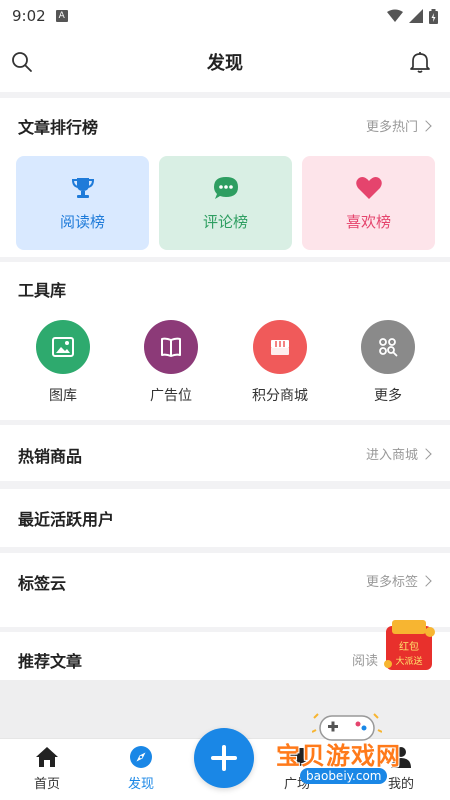  Describe the element at coordinates (63, 396) in the screenshot. I see `tool-gallery-label: 图库` at that location.